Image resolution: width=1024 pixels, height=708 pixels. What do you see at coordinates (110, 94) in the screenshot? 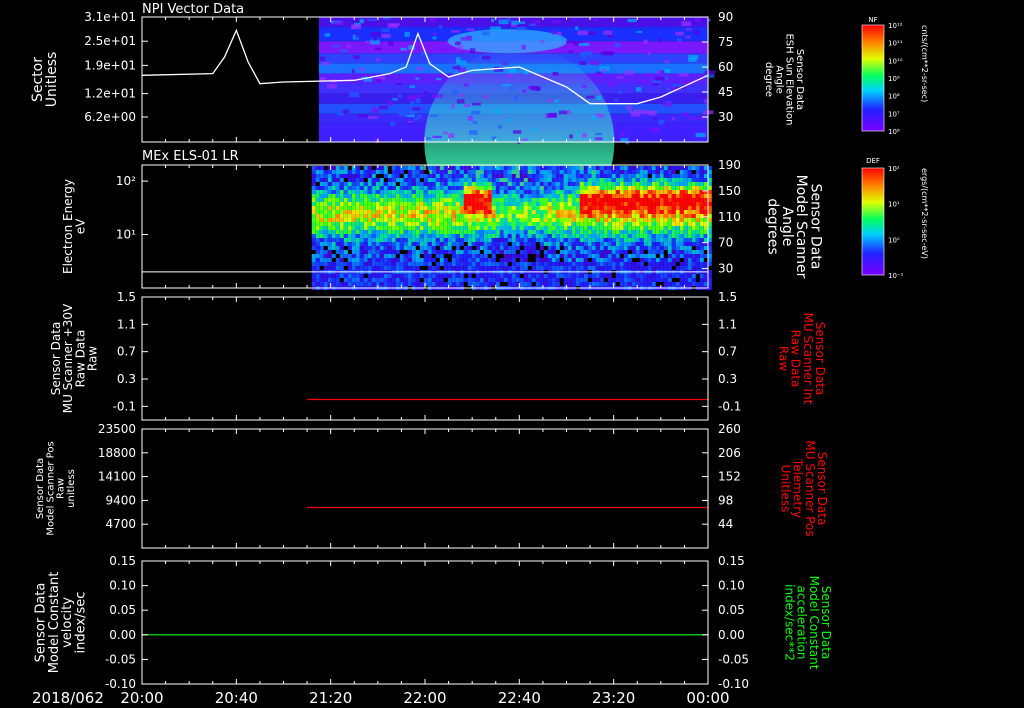
I see `y-tick-label: 1.2e+01` at bounding box center [110, 94].